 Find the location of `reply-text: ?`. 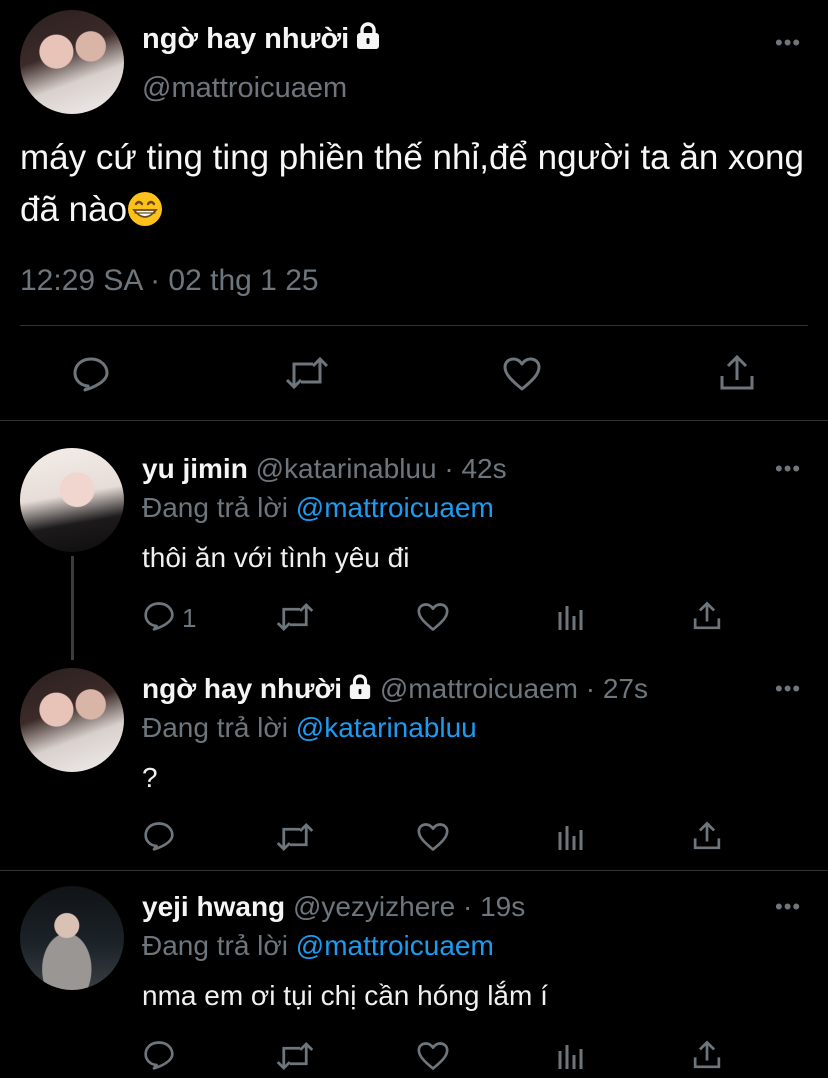

reply-text: ? is located at coordinates (150, 777).